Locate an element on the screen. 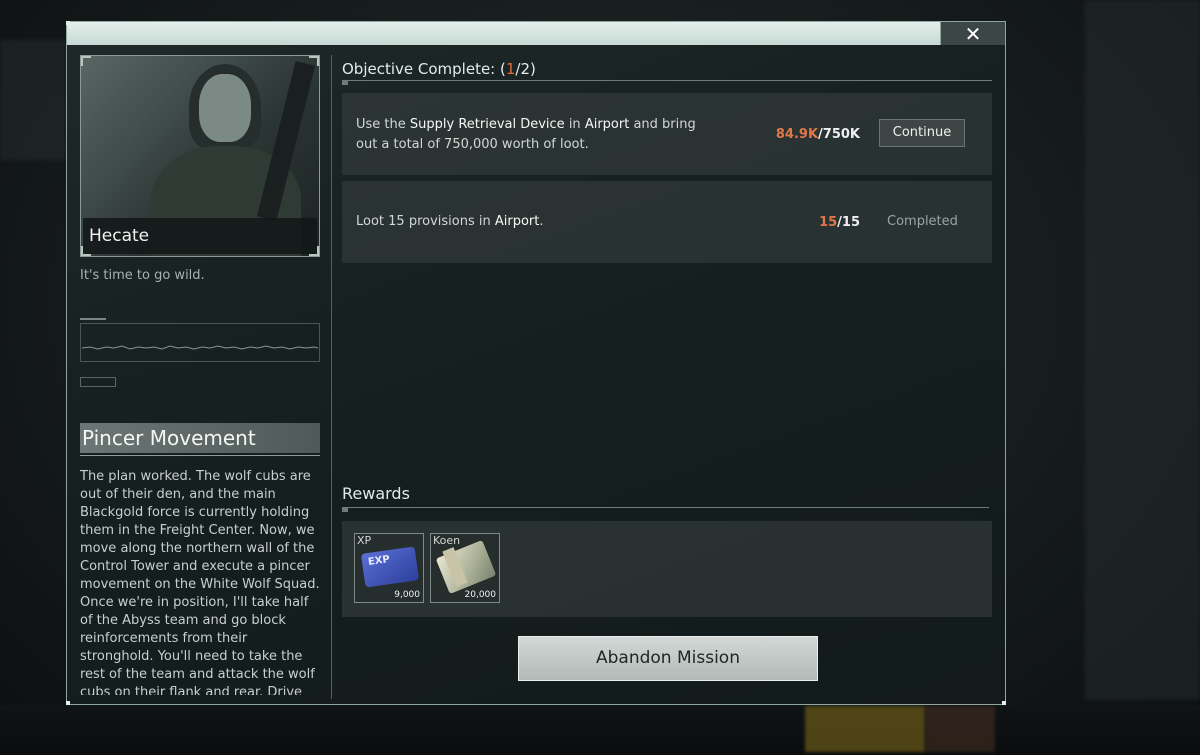 The height and width of the screenshot is (755, 1200). portrait-face is located at coordinates (225, 108).